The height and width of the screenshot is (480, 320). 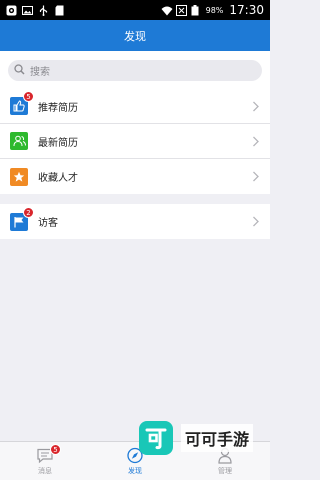 I want to click on message-icon: 5, so click(x=48, y=454).